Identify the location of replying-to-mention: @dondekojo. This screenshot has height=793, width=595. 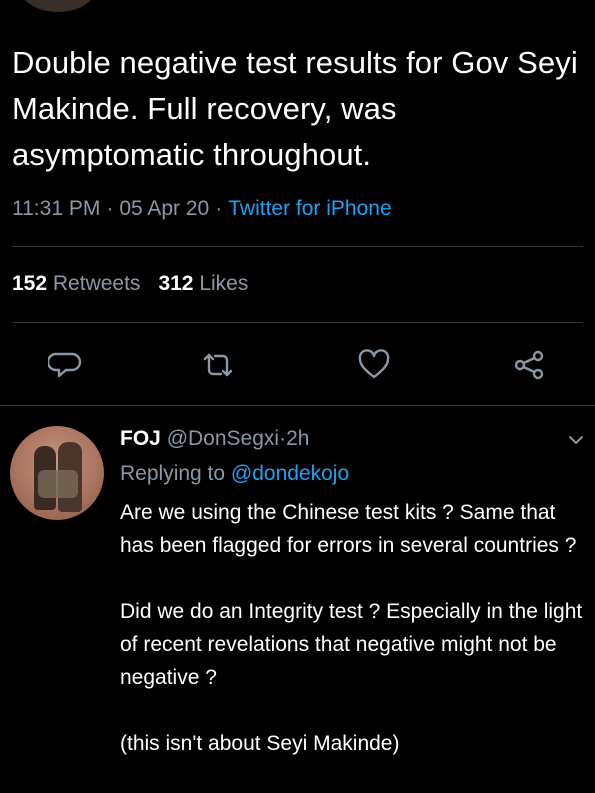
(290, 473).